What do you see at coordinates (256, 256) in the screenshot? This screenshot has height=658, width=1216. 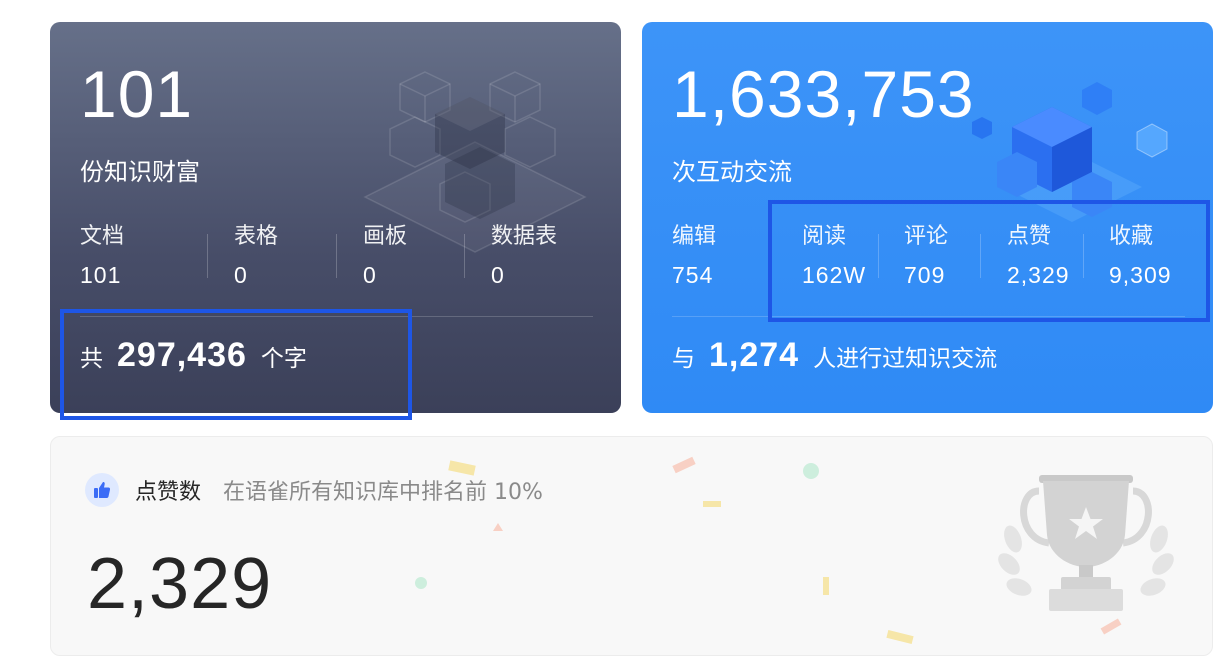 I see `stat-sheets: 表格 0` at bounding box center [256, 256].